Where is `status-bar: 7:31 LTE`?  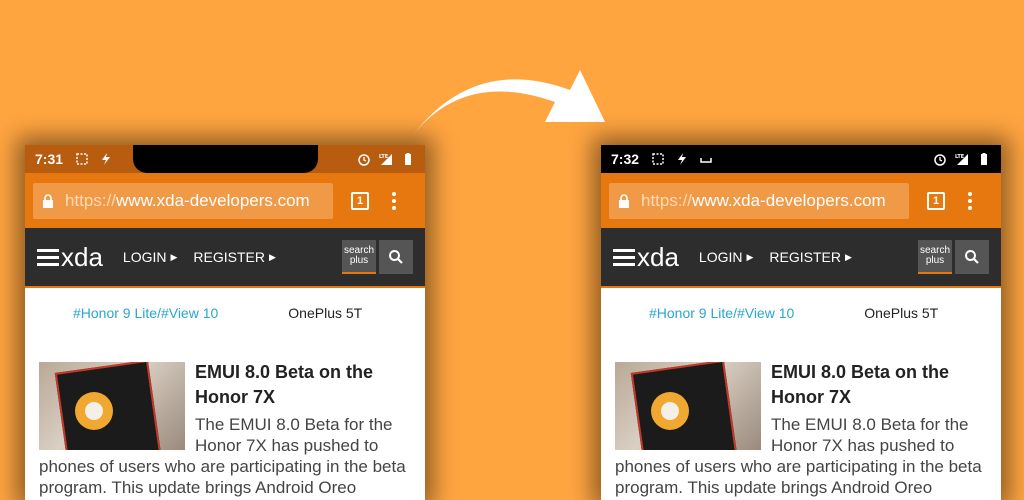 status-bar: 7:31 LTE is located at coordinates (225, 159).